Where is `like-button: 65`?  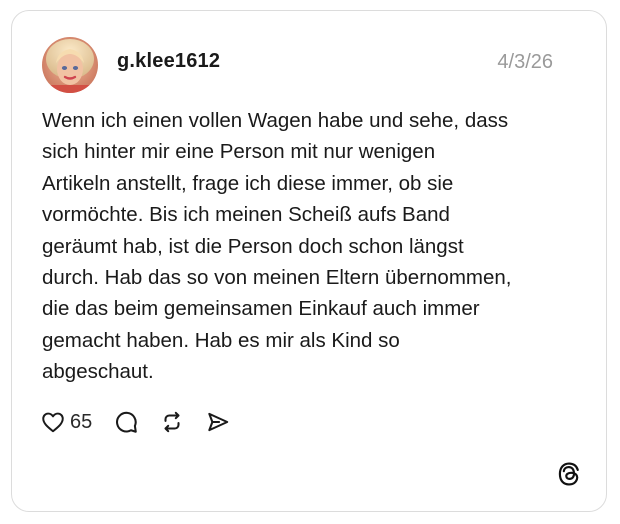
like-button: 65 is located at coordinates (66, 422).